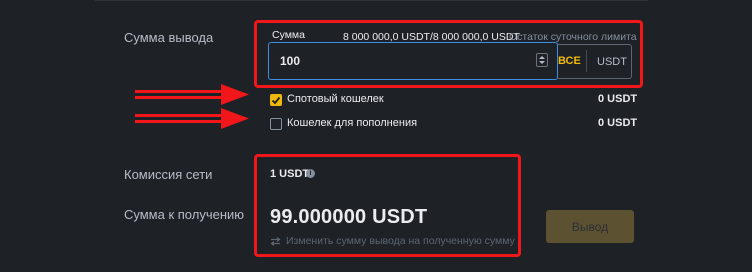  What do you see at coordinates (618, 99) in the screenshot?
I see `spot-wallet-balance: 0 USDT` at bounding box center [618, 99].